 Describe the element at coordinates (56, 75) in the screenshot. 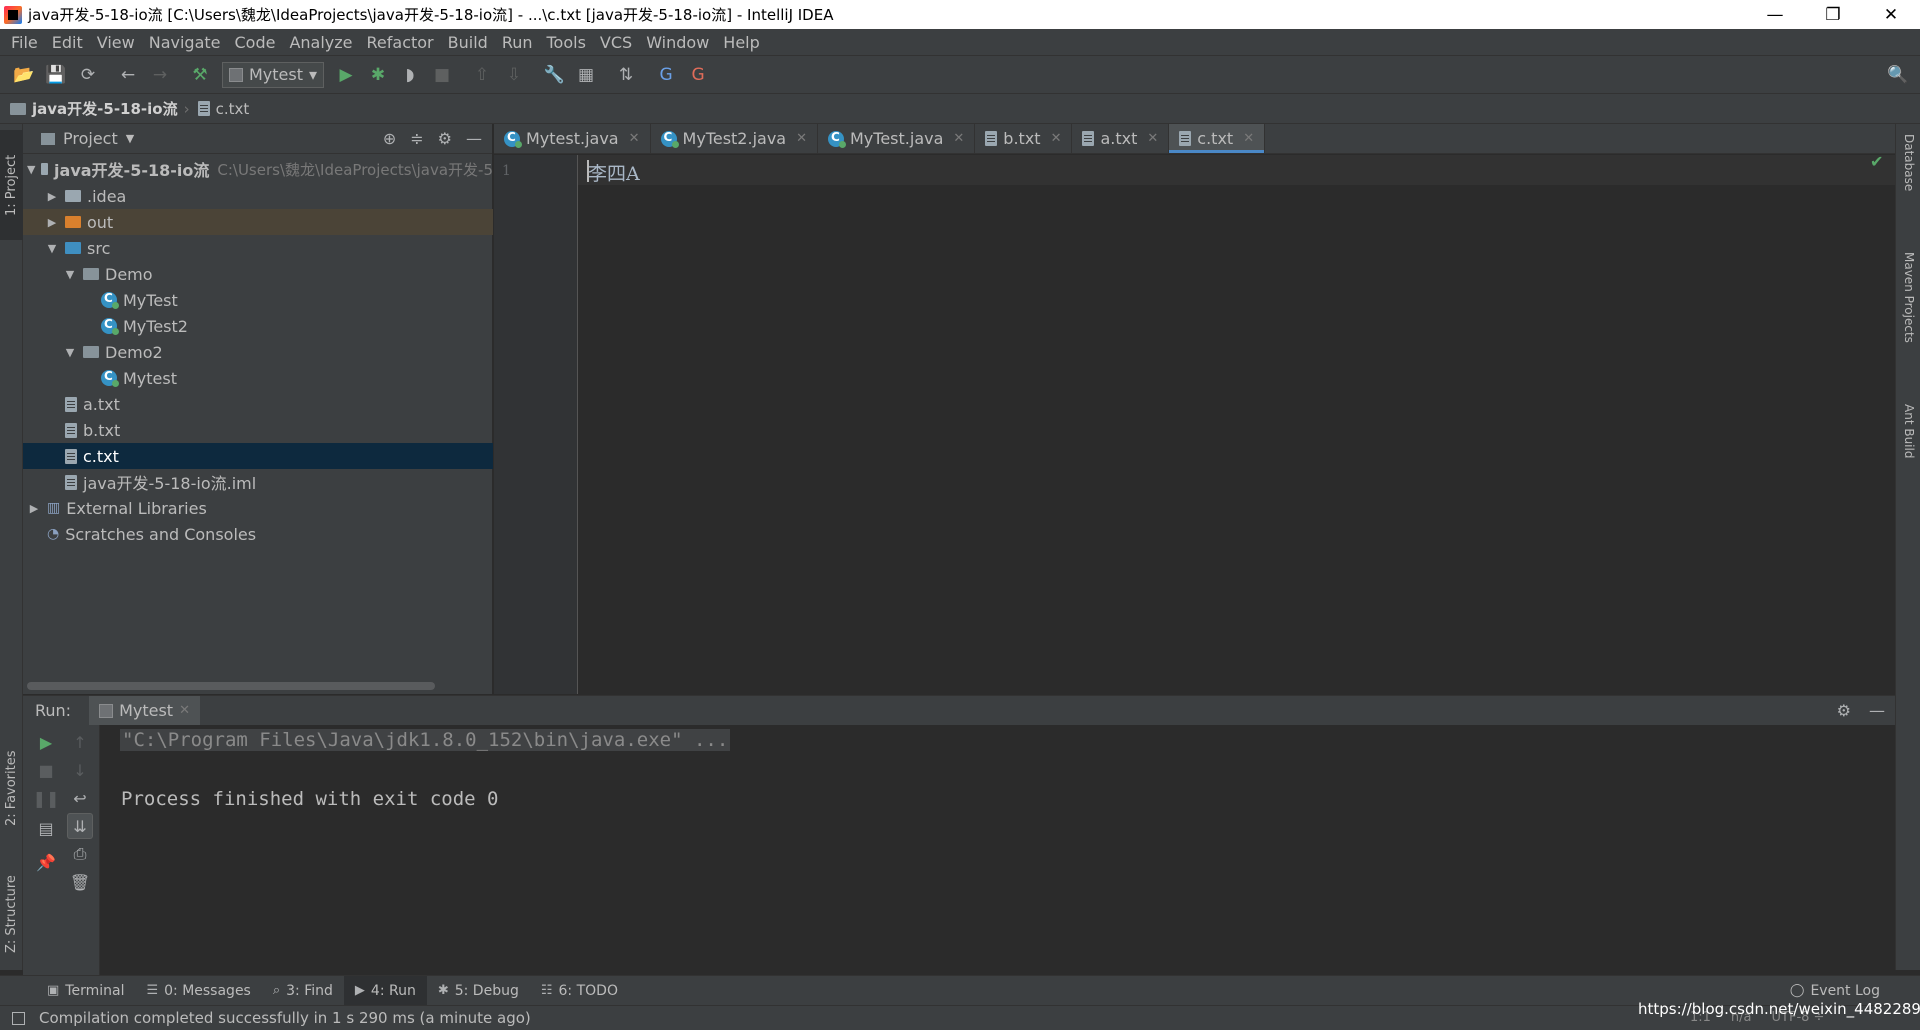

I see `save-all-icon: 💾` at that location.